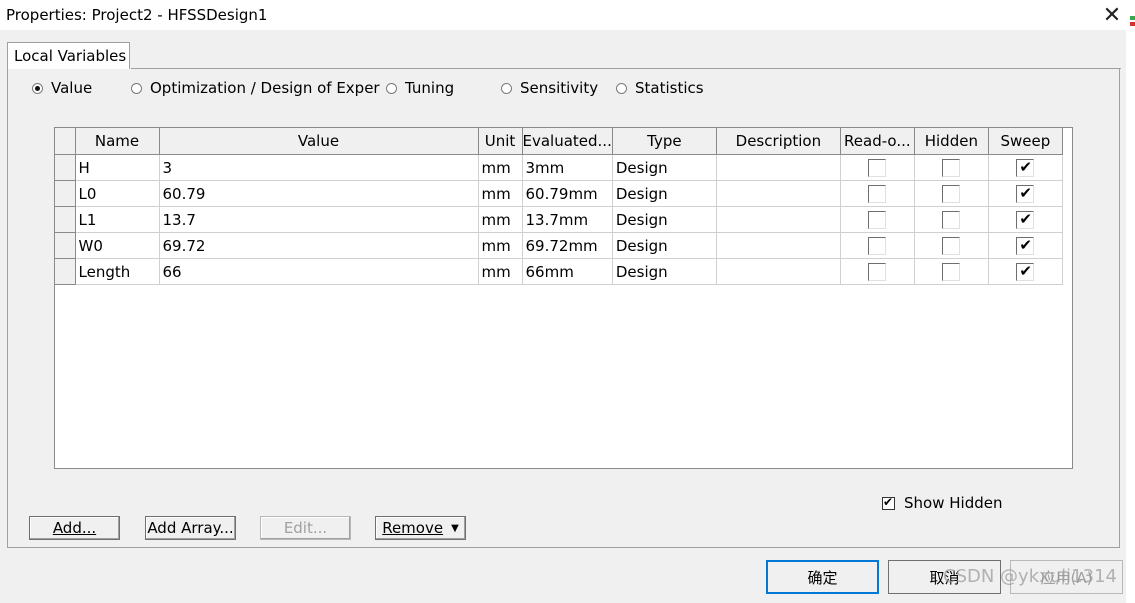 The image size is (1135, 603). Describe the element at coordinates (117, 245) in the screenshot. I see `cell-name: W0` at that location.